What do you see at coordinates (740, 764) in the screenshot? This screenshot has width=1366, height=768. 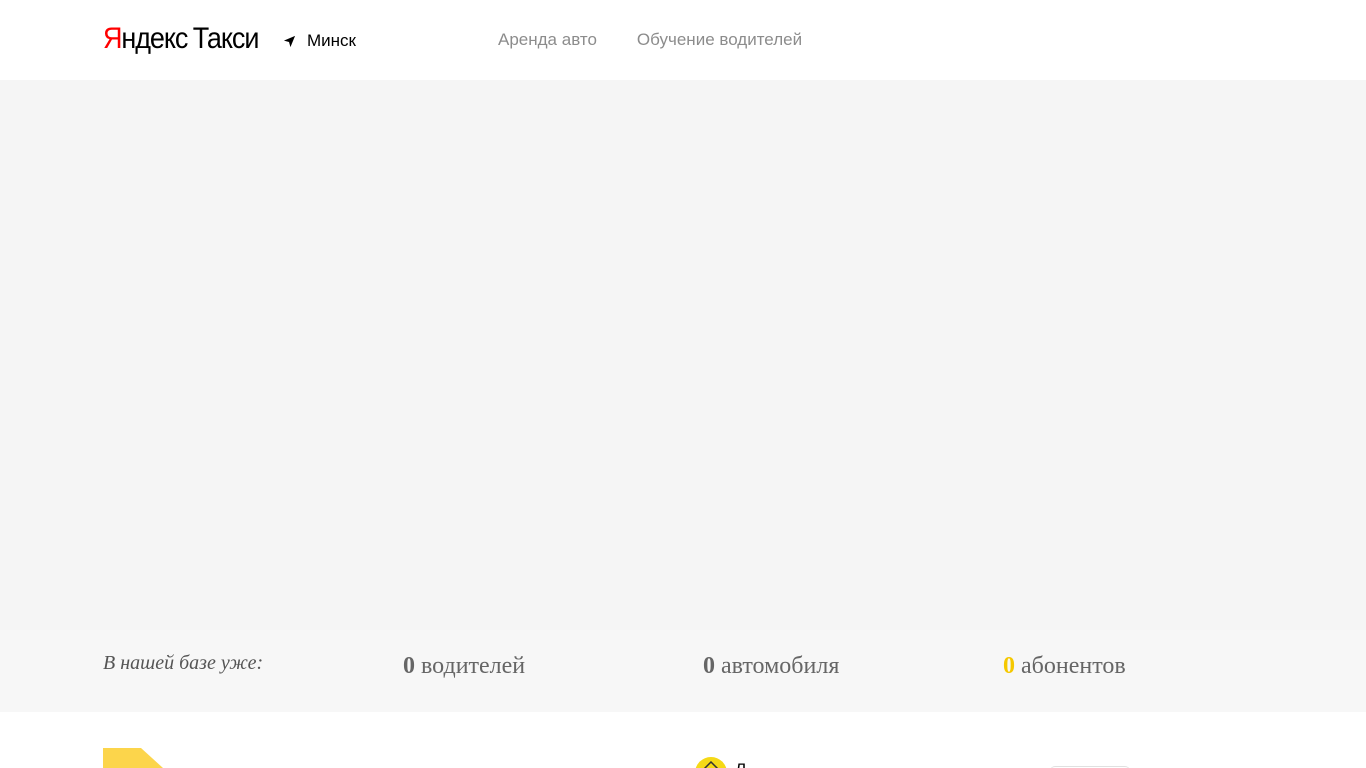 I see `partial-heading-text: Л` at bounding box center [740, 764].